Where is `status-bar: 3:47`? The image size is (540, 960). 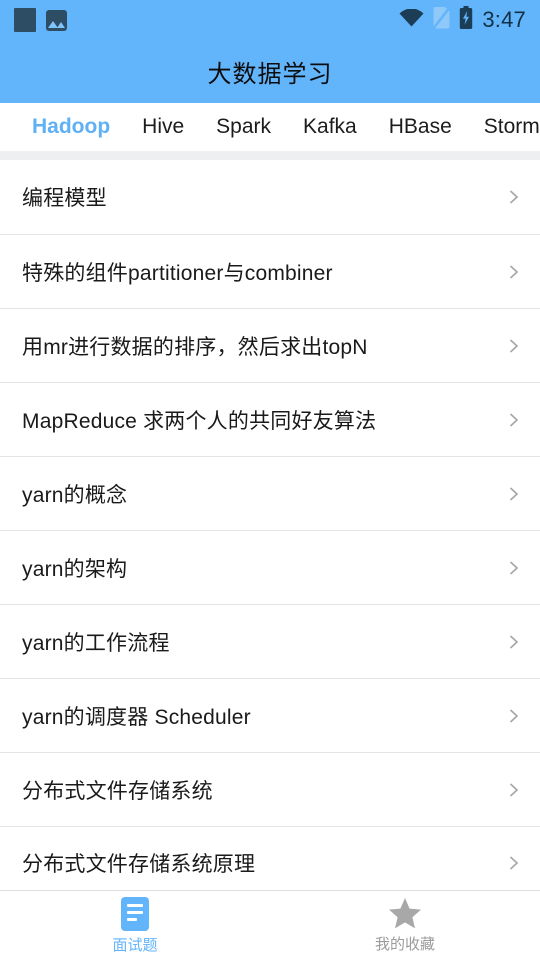
status-bar: 3:47 is located at coordinates (270, 20).